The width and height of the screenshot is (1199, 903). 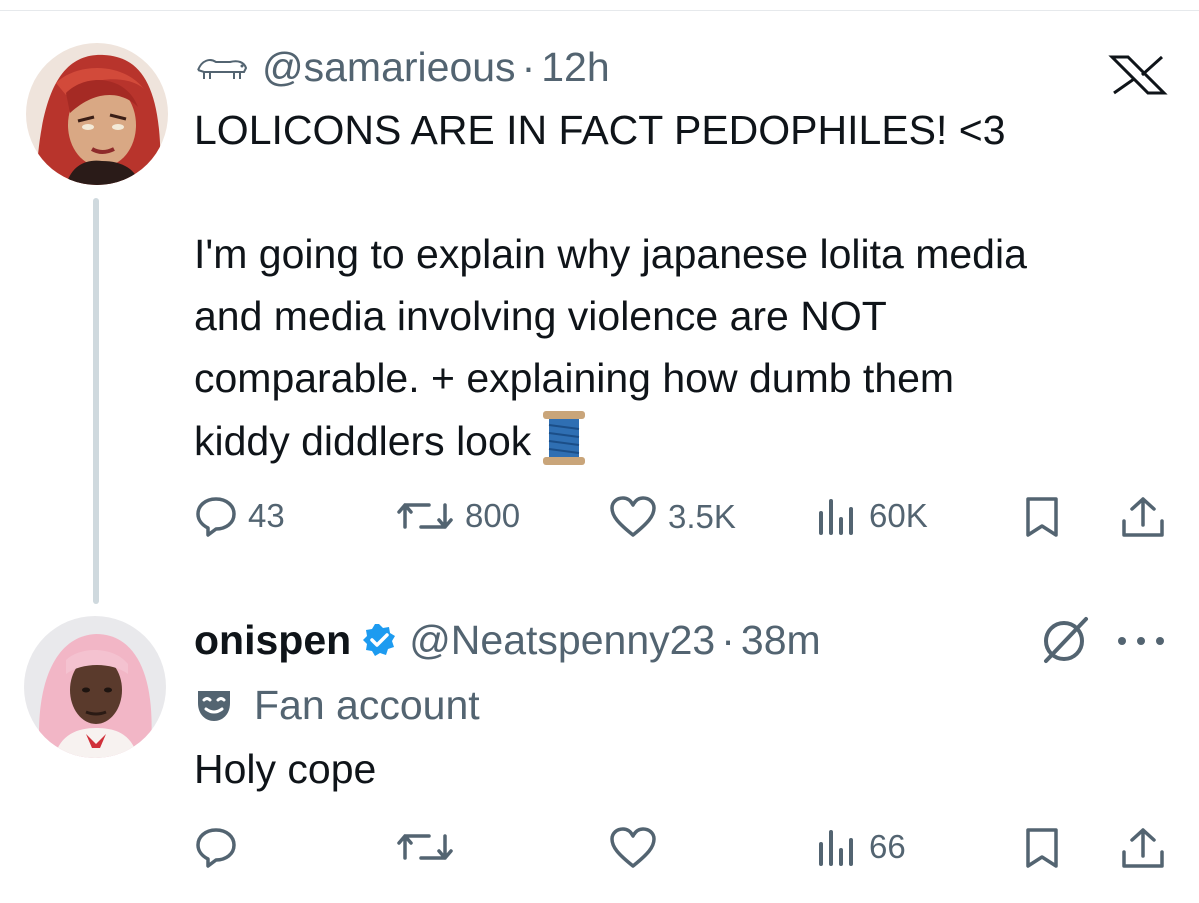 I want to click on timestamp: 38m, so click(x=781, y=640).